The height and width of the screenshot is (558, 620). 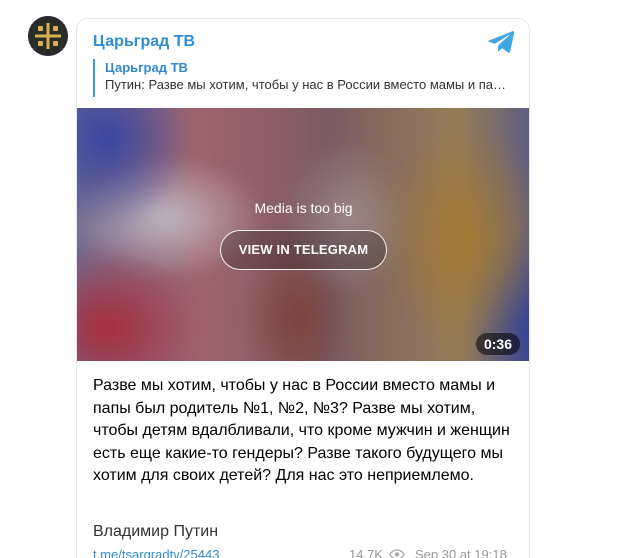 What do you see at coordinates (146, 67) in the screenshot?
I see `reply-author: Царьград ТВ` at bounding box center [146, 67].